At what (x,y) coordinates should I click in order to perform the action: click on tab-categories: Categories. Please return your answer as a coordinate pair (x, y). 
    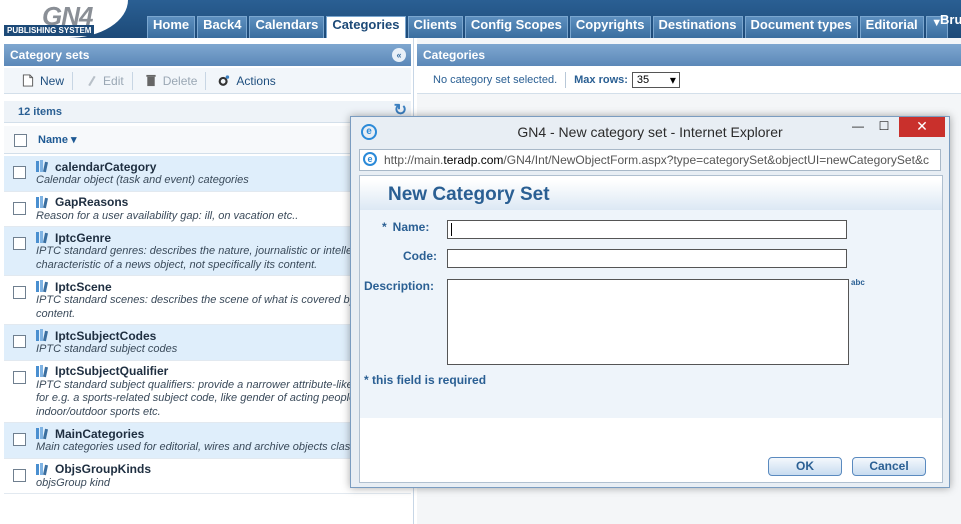
    Looking at the image, I should click on (366, 27).